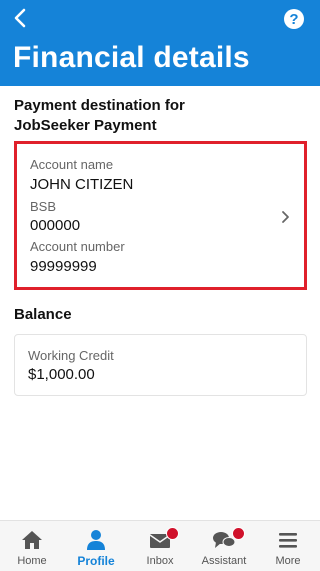 The height and width of the screenshot is (571, 320). What do you see at coordinates (288, 540) in the screenshot?
I see `hamburger-icon` at bounding box center [288, 540].